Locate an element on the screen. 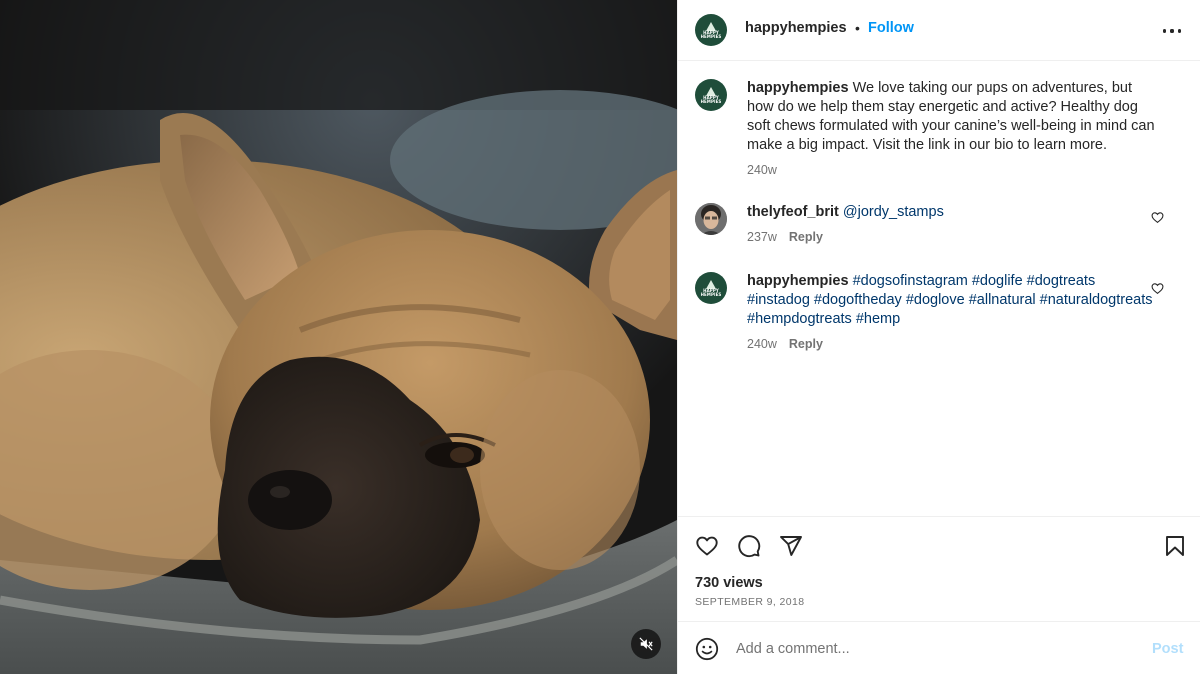 This screenshot has height=674, width=1200. header-username: happyhempies is located at coordinates (796, 28).